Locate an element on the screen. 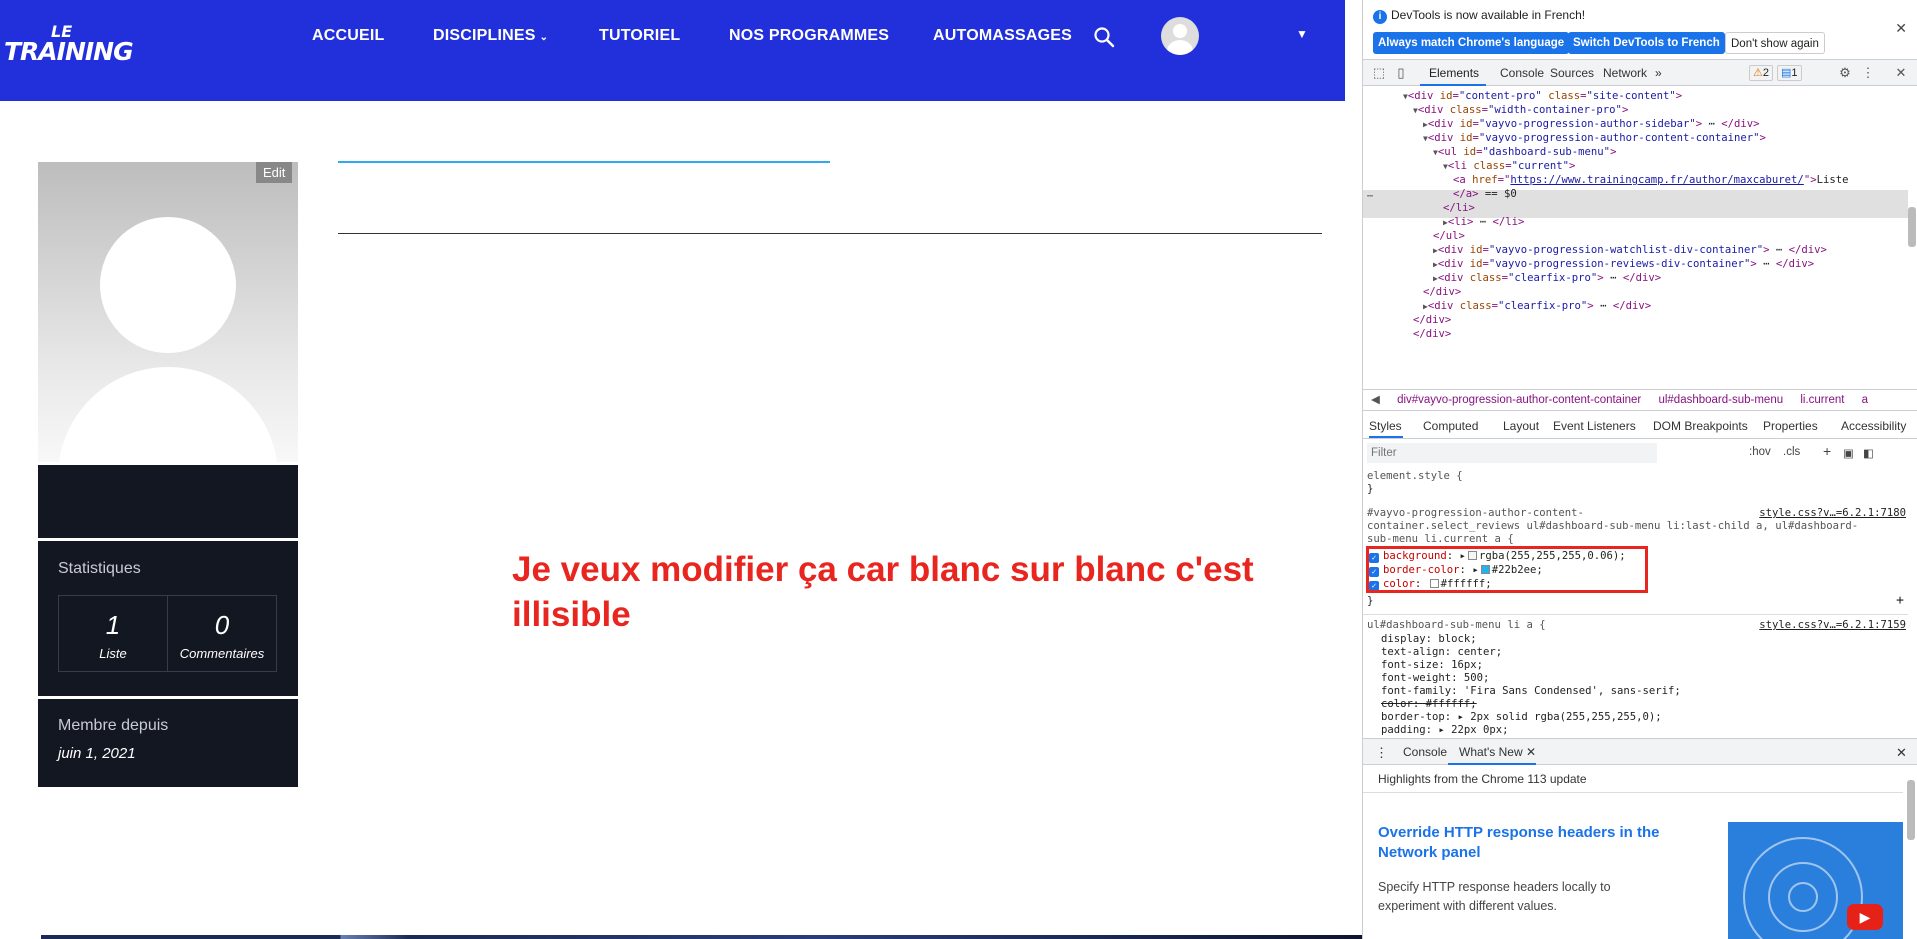 The image size is (1917, 939). subtab-event-listeners: Event Listeners is located at coordinates (1594, 426).